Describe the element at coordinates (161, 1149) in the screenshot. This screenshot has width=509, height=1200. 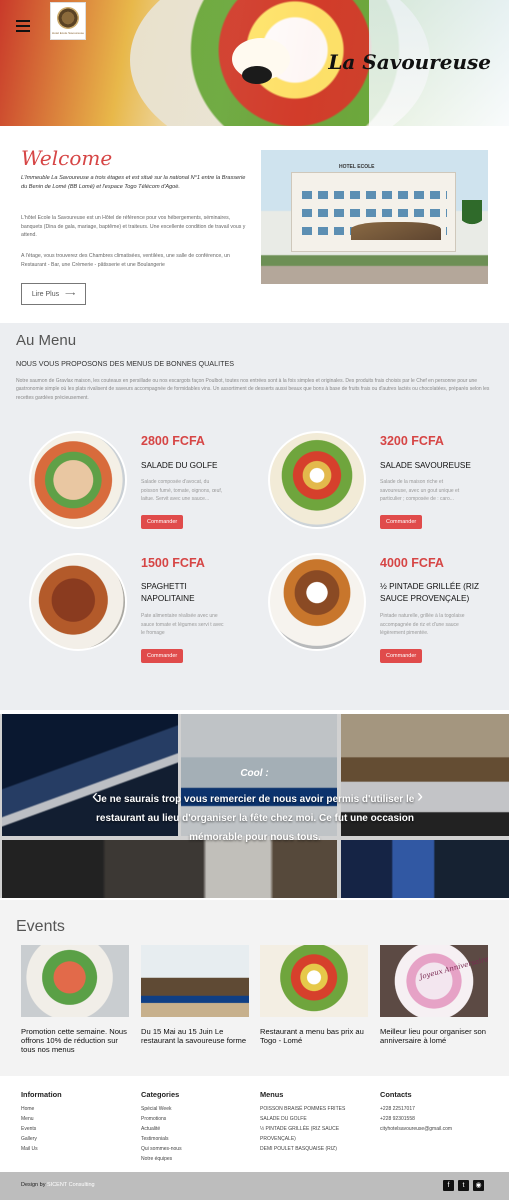
I see `footer-link: Qui sommes-nous` at that location.